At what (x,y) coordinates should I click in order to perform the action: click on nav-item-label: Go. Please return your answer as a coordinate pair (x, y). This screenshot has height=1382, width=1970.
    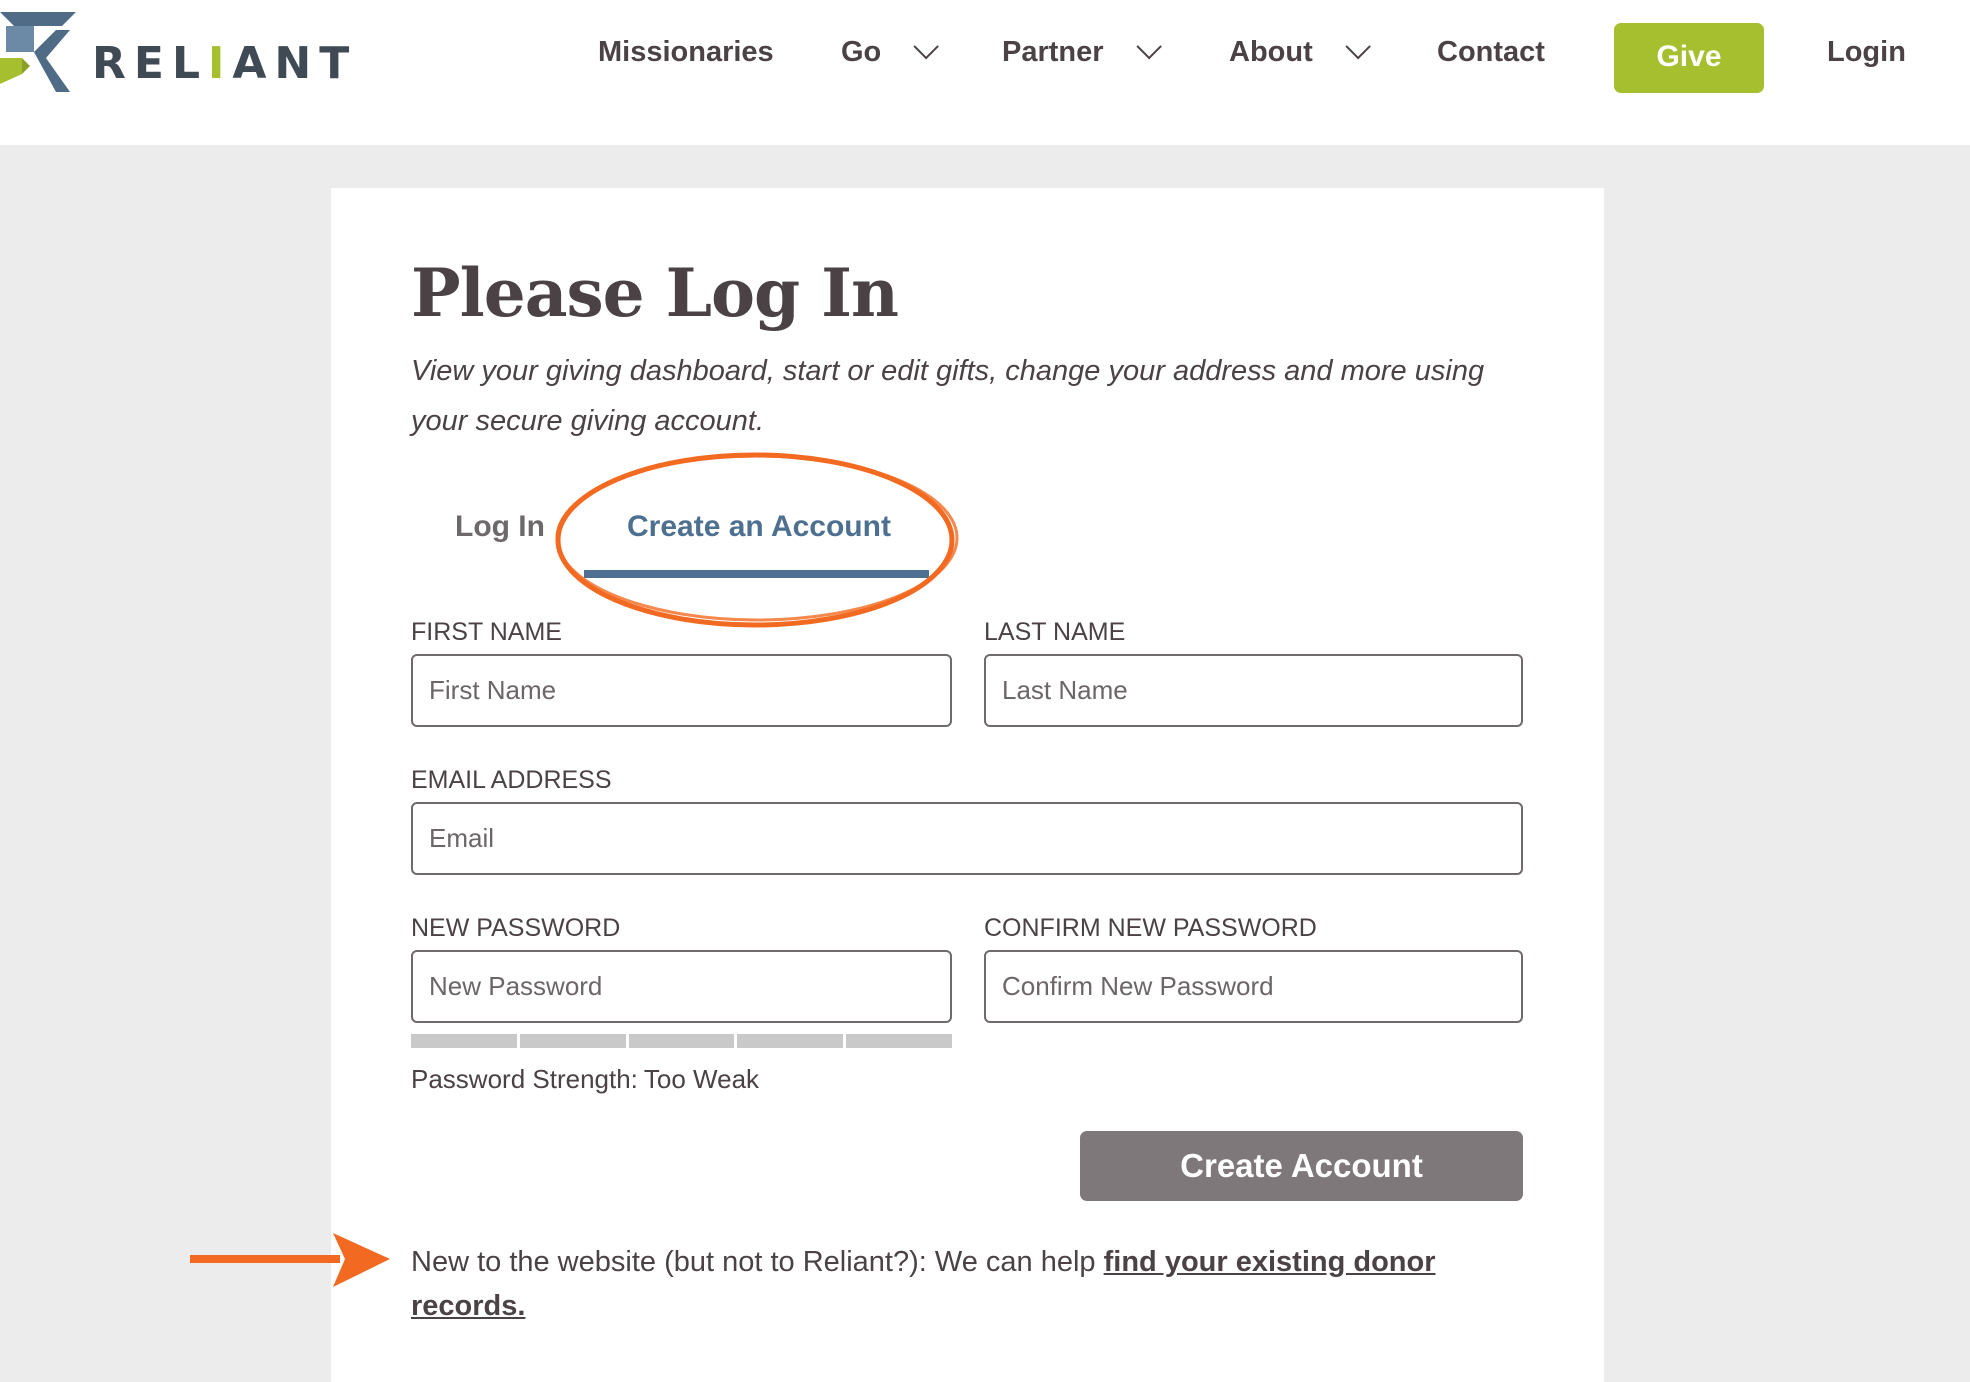
    Looking at the image, I should click on (861, 52).